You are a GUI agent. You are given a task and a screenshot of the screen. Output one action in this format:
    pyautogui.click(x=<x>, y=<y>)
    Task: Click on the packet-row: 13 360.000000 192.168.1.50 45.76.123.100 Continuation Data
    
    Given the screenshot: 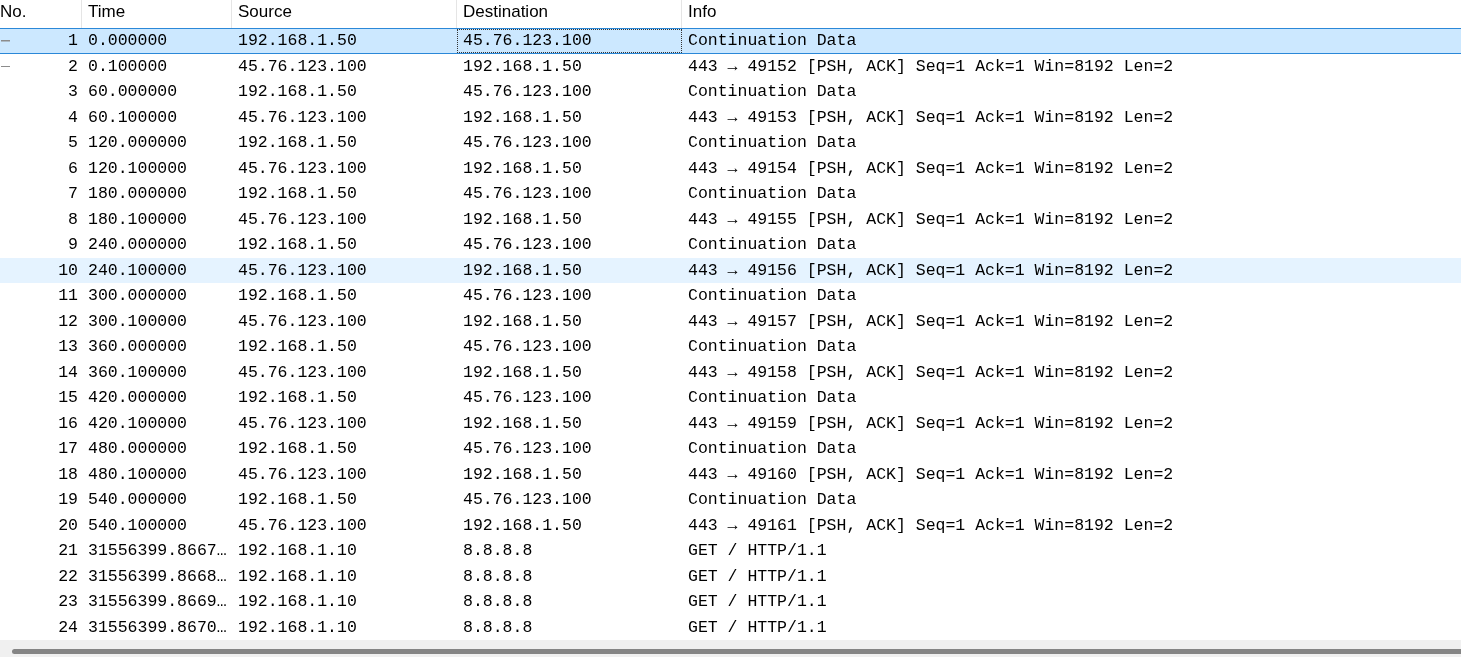 What is the action you would take?
    pyautogui.click(x=730, y=347)
    